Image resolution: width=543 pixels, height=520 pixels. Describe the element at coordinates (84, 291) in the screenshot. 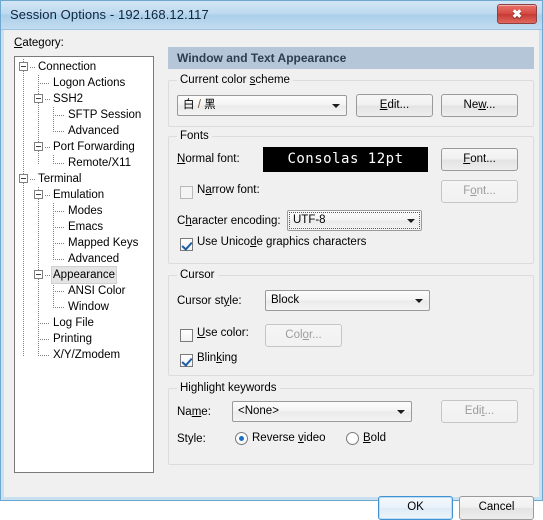

I see `tree-item-ansi-color: ANSI Color` at that location.